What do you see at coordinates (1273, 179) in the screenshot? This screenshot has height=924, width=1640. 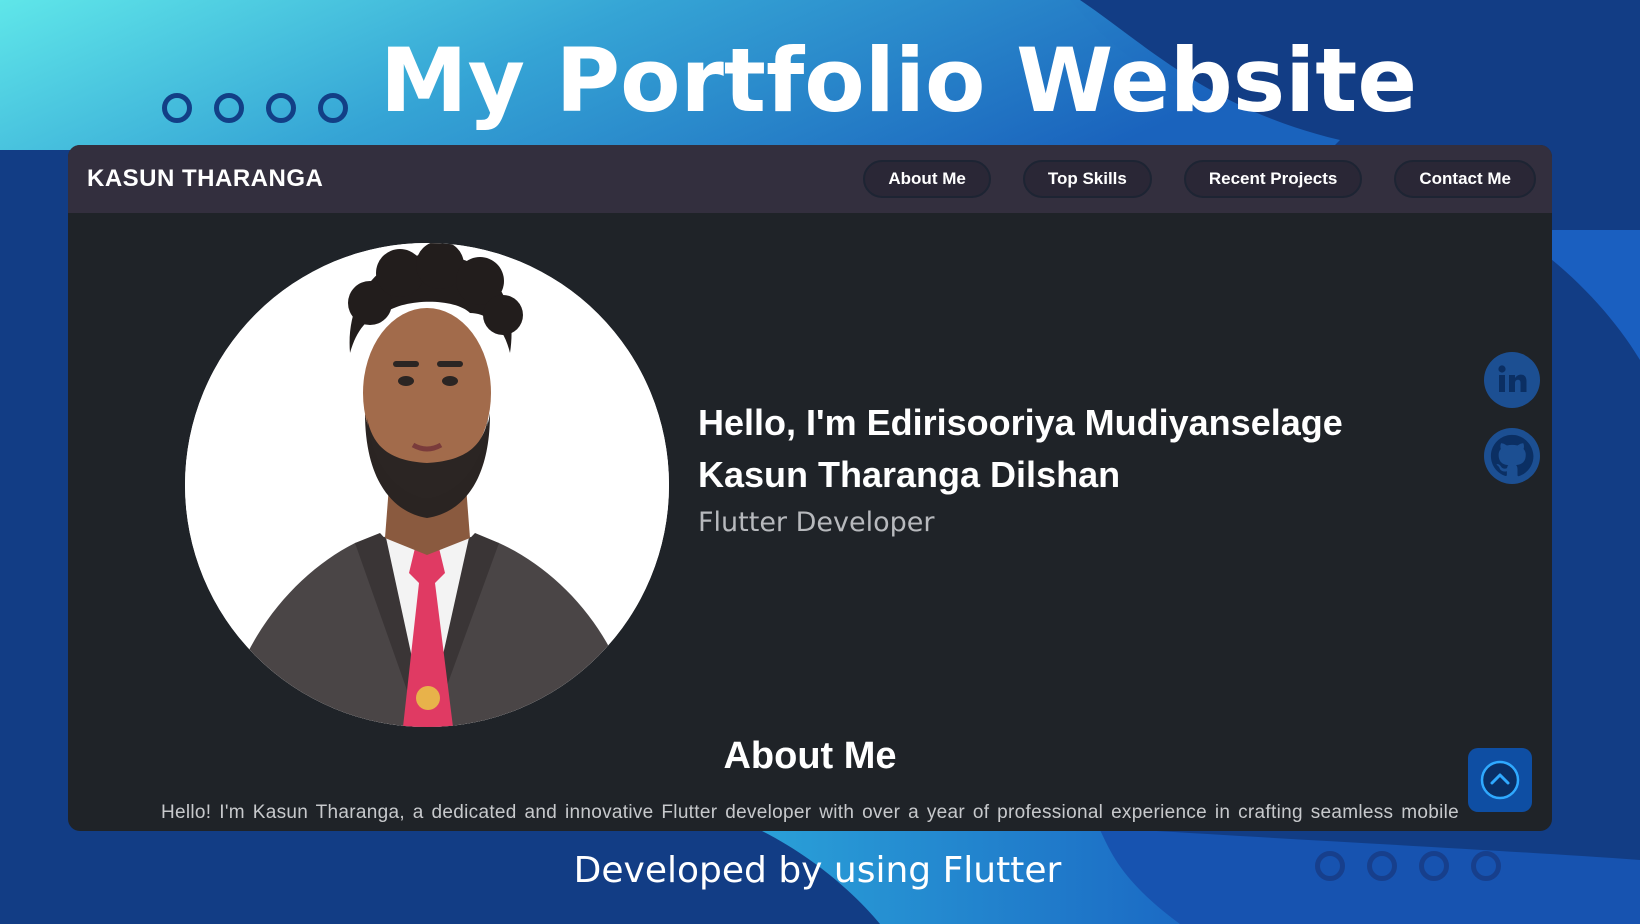 I see `nav-recent-projects-button: Recent Projects` at bounding box center [1273, 179].